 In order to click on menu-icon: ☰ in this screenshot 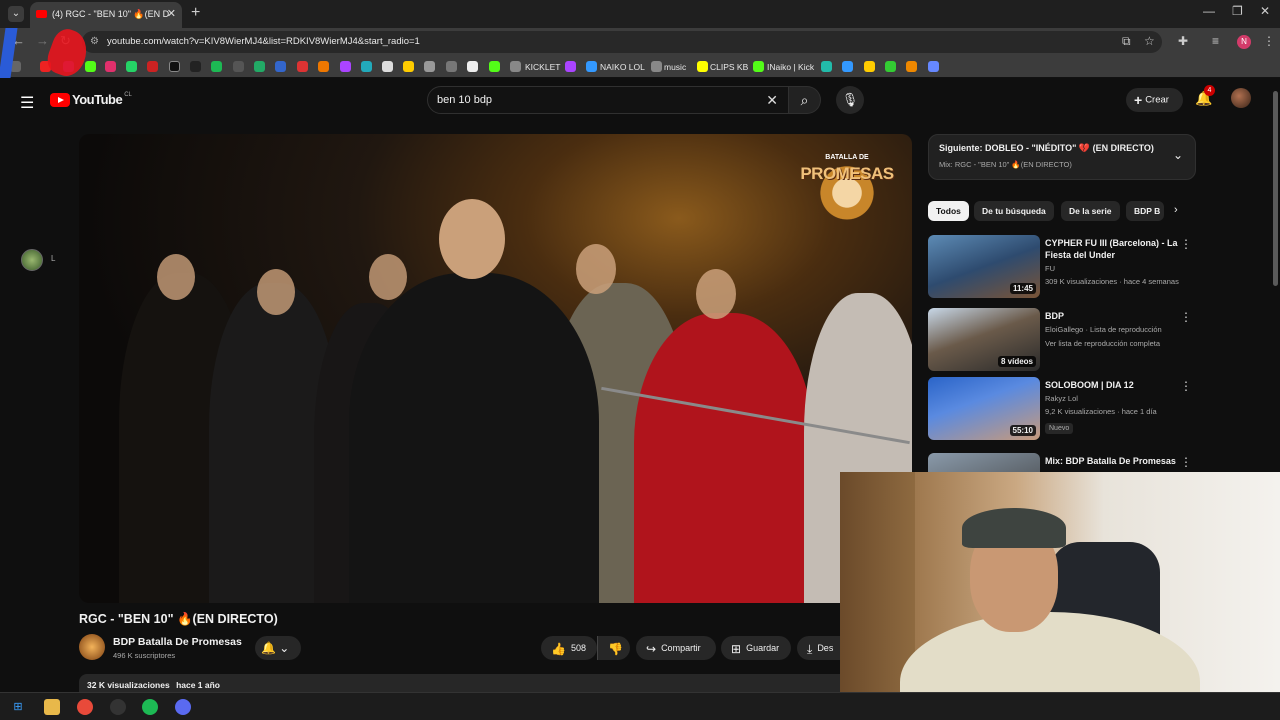, I will do `click(27, 103)`.